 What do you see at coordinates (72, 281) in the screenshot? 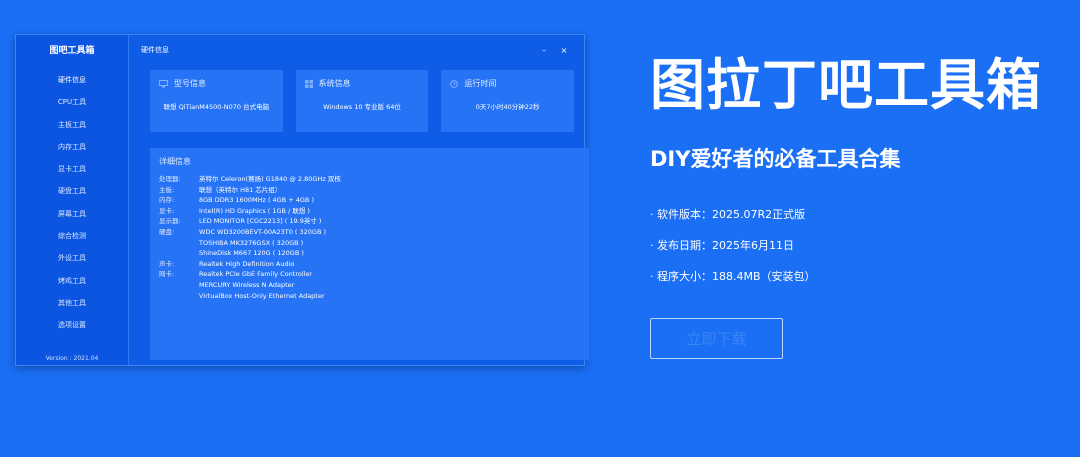
I see `sidebar-item-stress-tools: 烤鸡工具` at bounding box center [72, 281].